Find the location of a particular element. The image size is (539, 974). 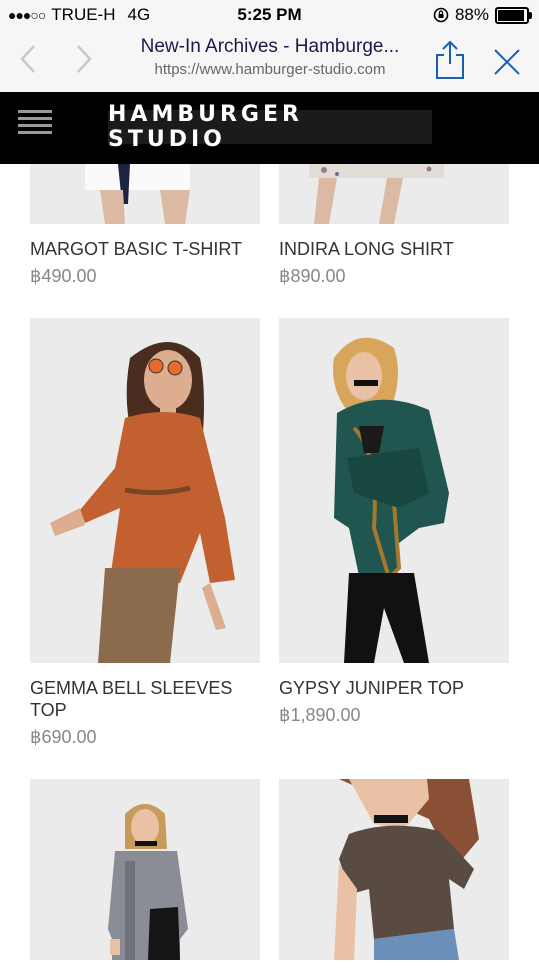

battery-icon is located at coordinates (513, 15).